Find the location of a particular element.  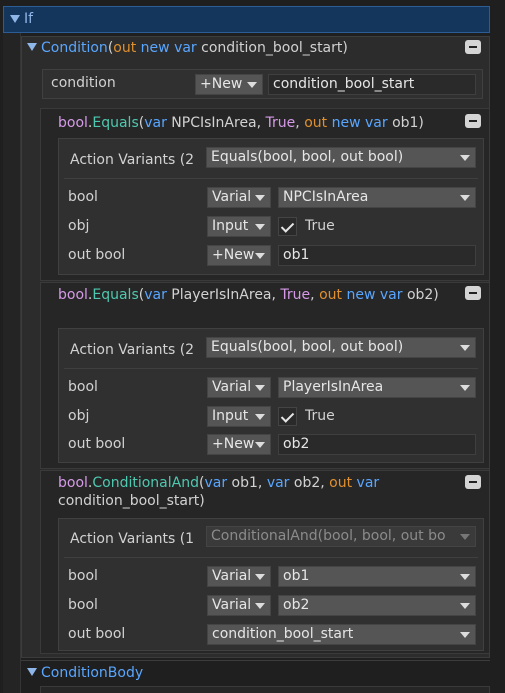

condition-name-field: condition_bool_start is located at coordinates (372, 84).